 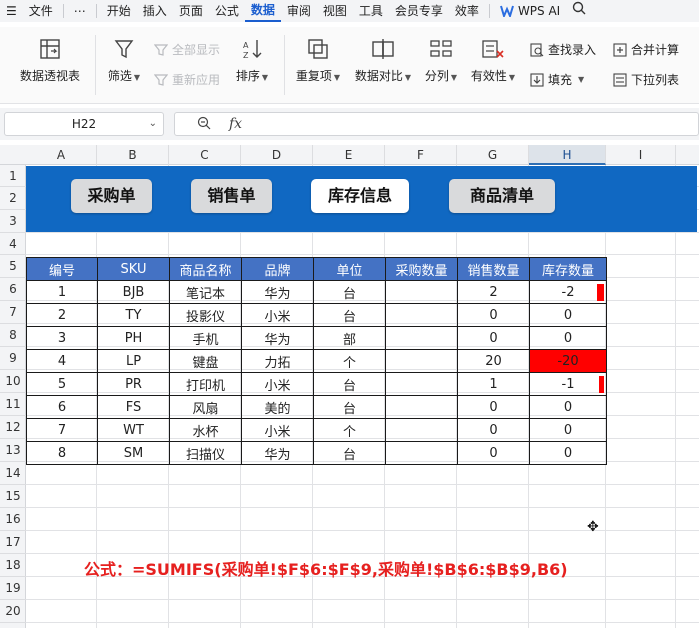 What do you see at coordinates (567, 155) in the screenshot?
I see `column-header-h: H` at bounding box center [567, 155].